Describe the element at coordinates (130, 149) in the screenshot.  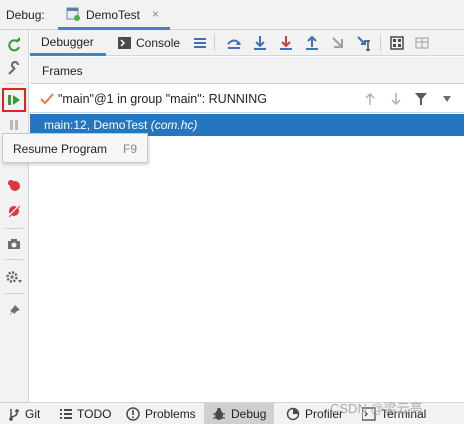
I see `tooltip-shortcut: F9` at that location.